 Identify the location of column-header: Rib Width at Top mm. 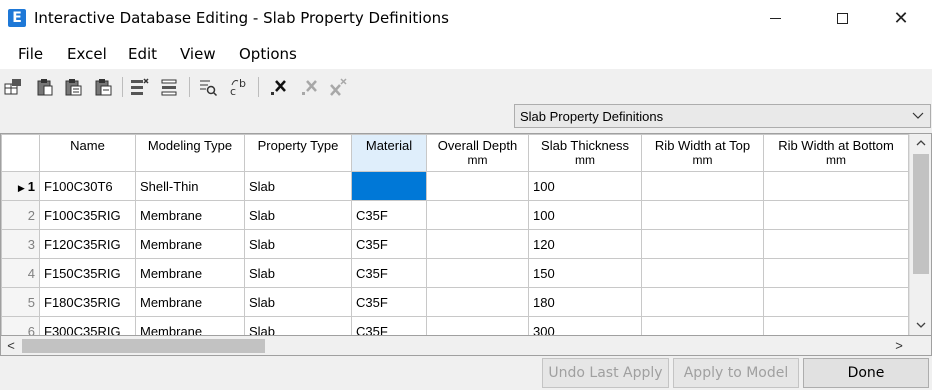
(702, 153).